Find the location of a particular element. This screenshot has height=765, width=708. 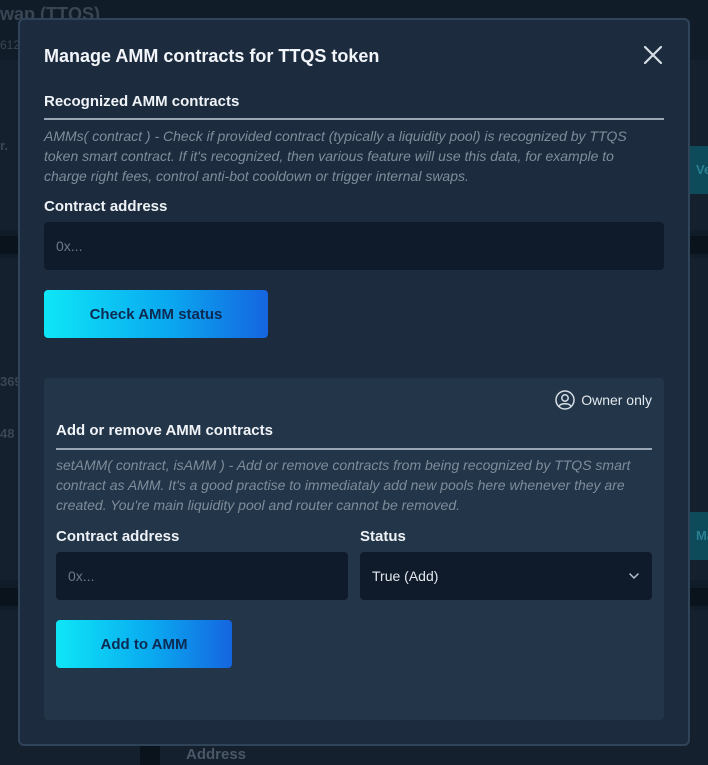

set-contract-address-input is located at coordinates (202, 576).